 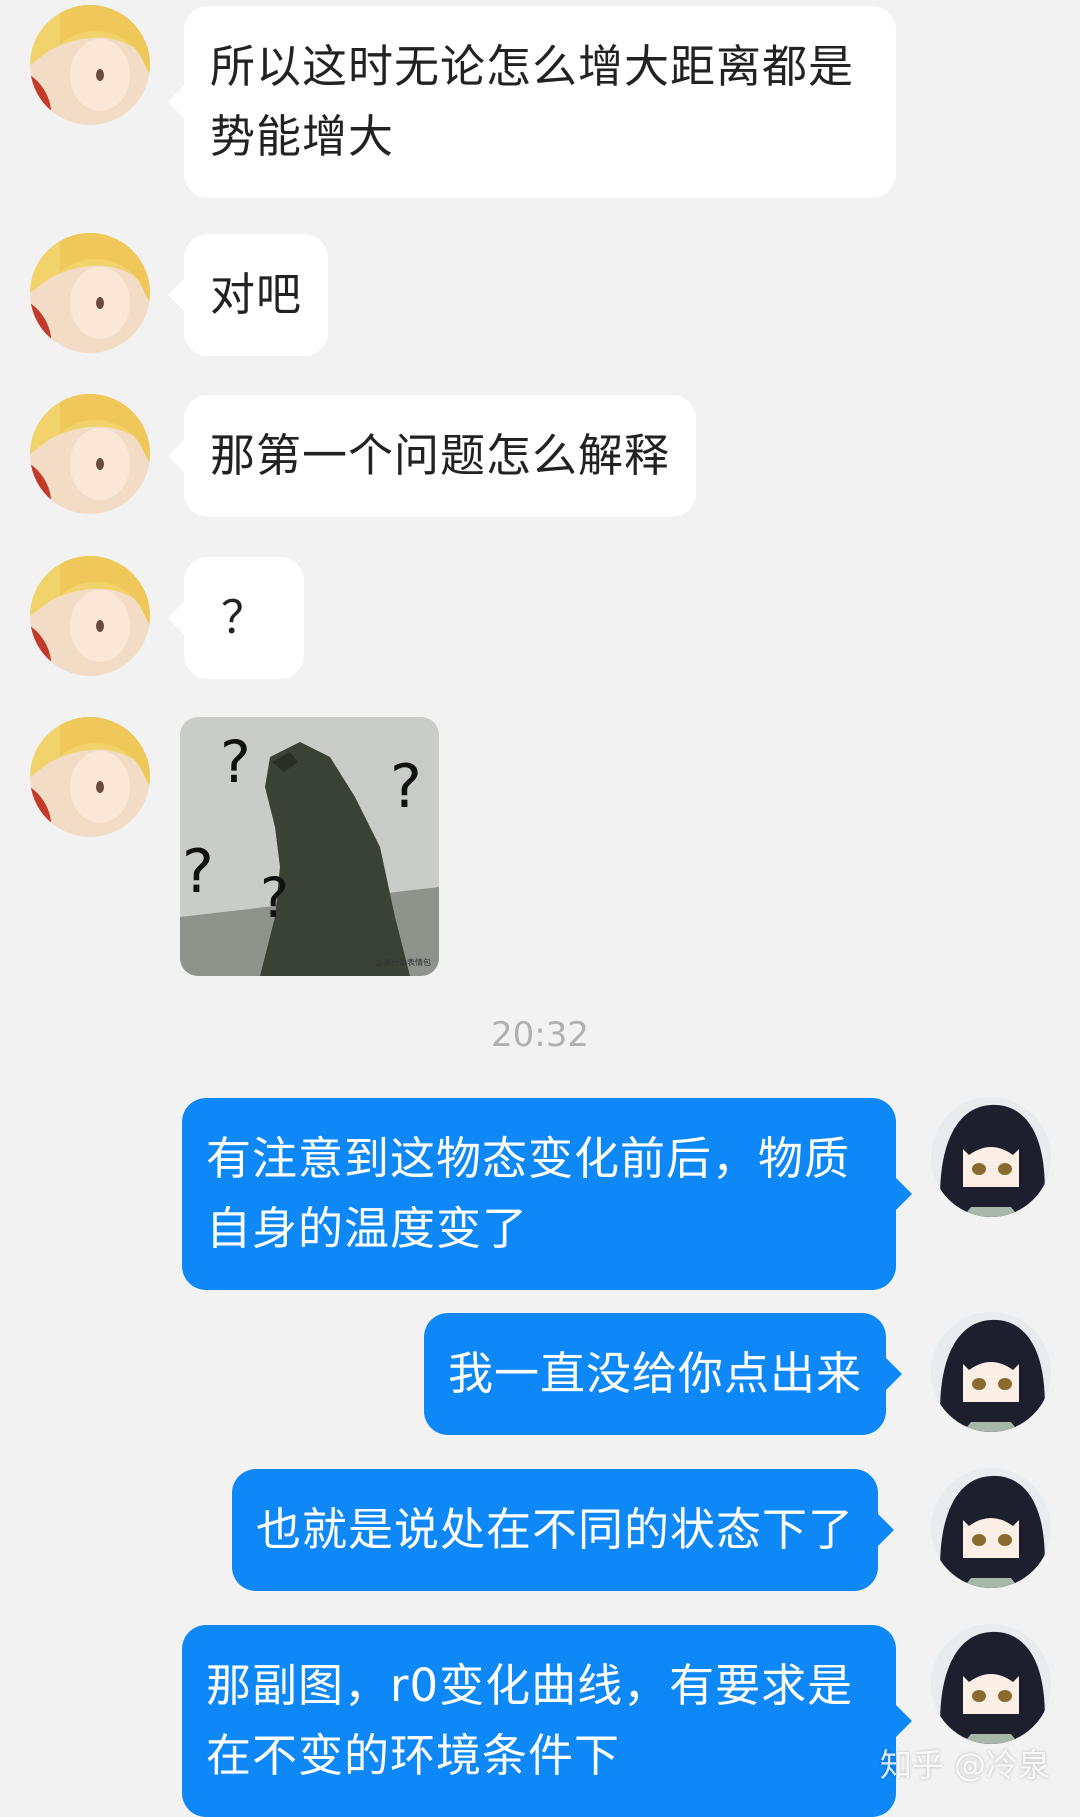 What do you see at coordinates (532, 102) in the screenshot?
I see `incoming-message: 所以这时无论怎么增大距离都是势能增大` at bounding box center [532, 102].